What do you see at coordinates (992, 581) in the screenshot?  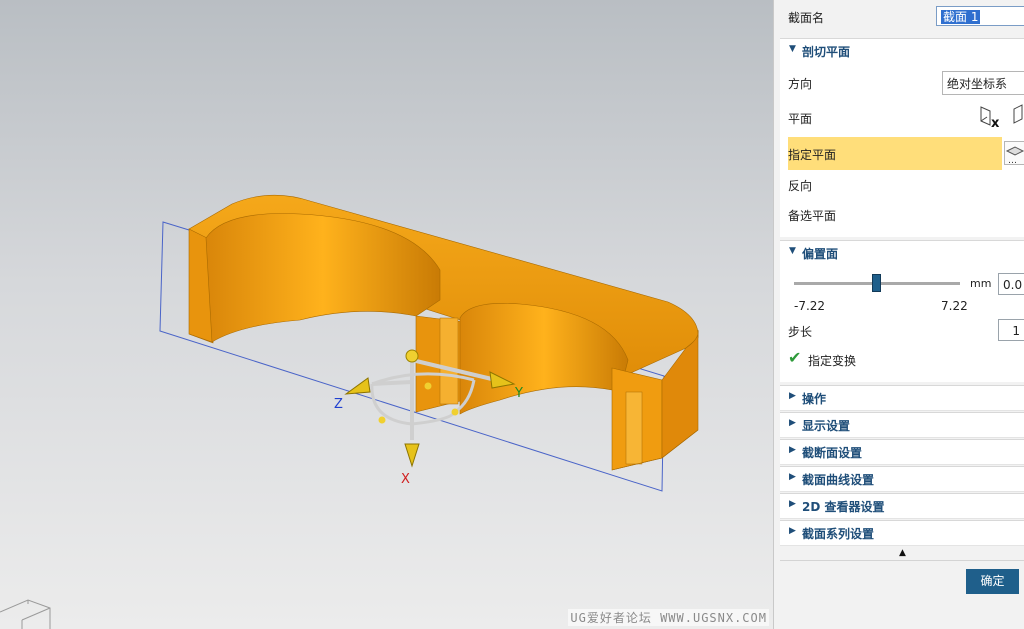 I see `ok-button: 确定` at bounding box center [992, 581].